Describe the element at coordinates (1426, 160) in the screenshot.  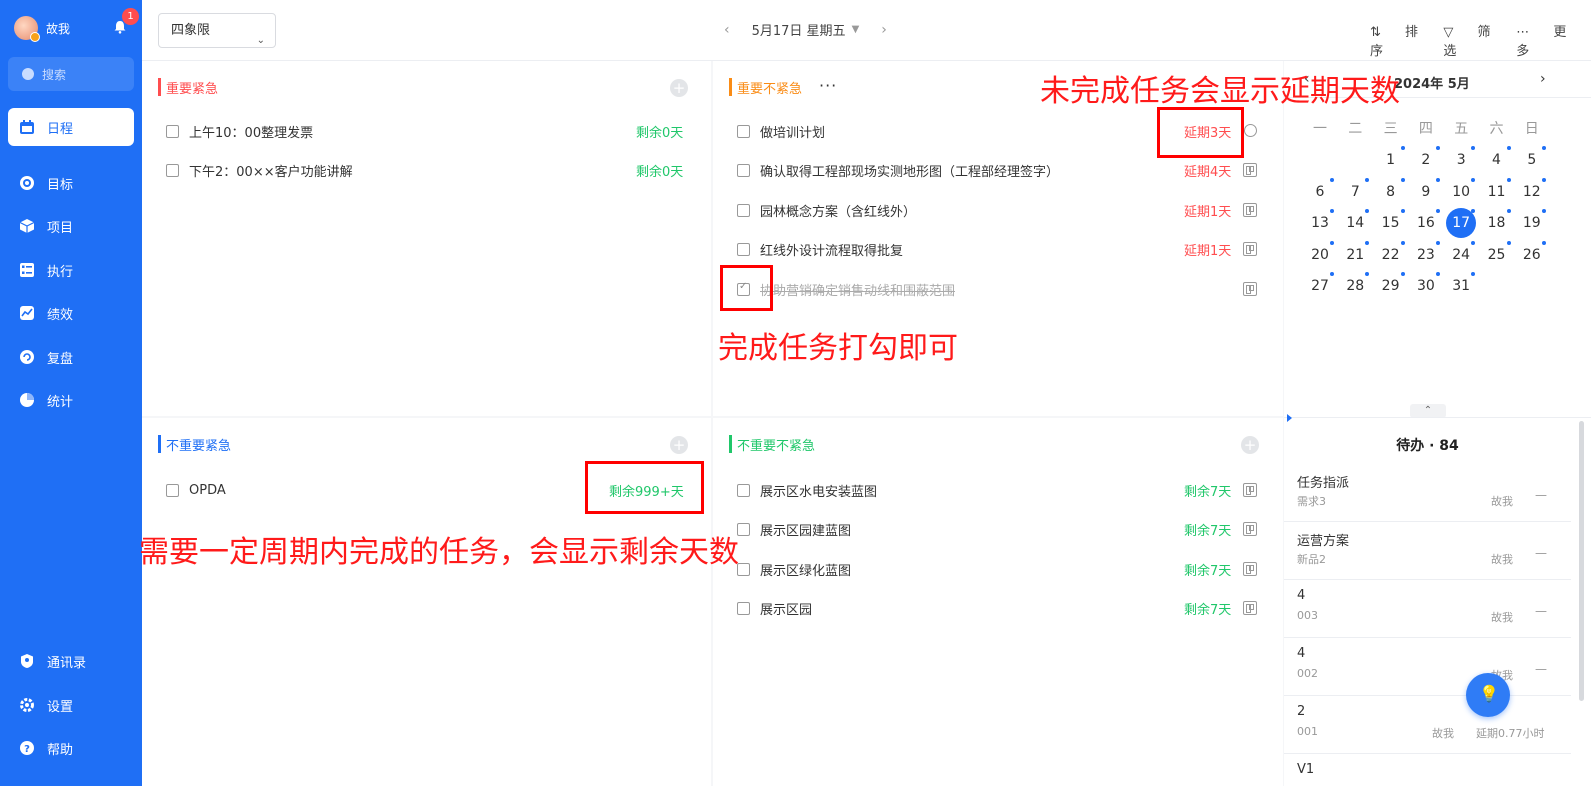
I see `calendar-day: 2` at that location.